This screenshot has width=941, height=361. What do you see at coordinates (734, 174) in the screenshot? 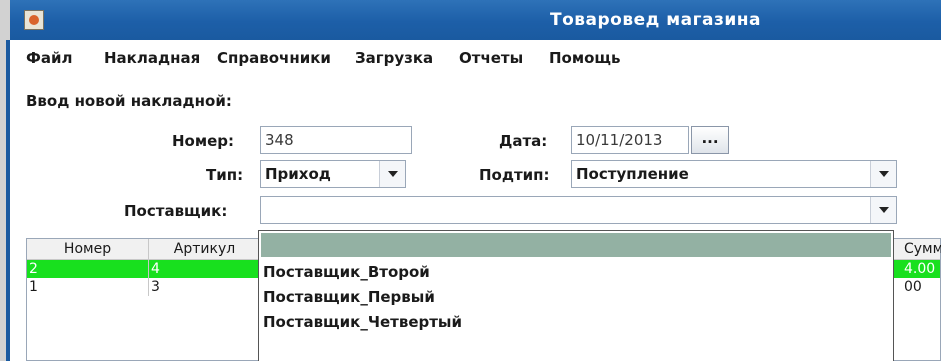
I see `subtype-combo: Поступление` at bounding box center [734, 174].